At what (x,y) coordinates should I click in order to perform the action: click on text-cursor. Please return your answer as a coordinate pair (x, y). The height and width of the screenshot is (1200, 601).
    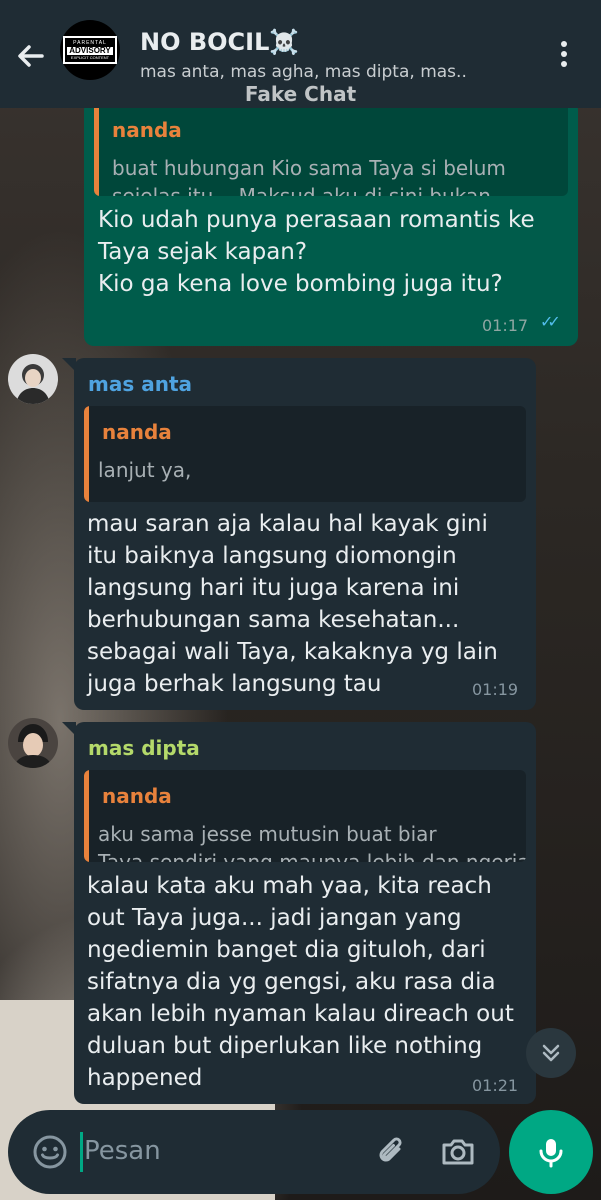
    Looking at the image, I should click on (81, 1152).